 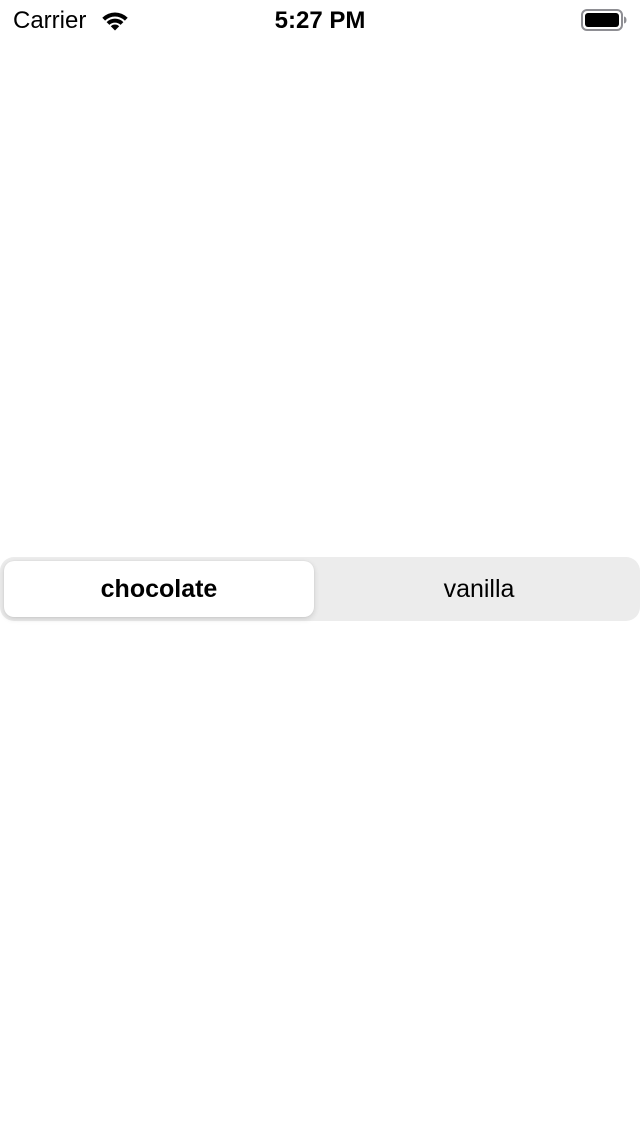 I want to click on status-bar: Carrier 5:27 PM, so click(x=320, y=20).